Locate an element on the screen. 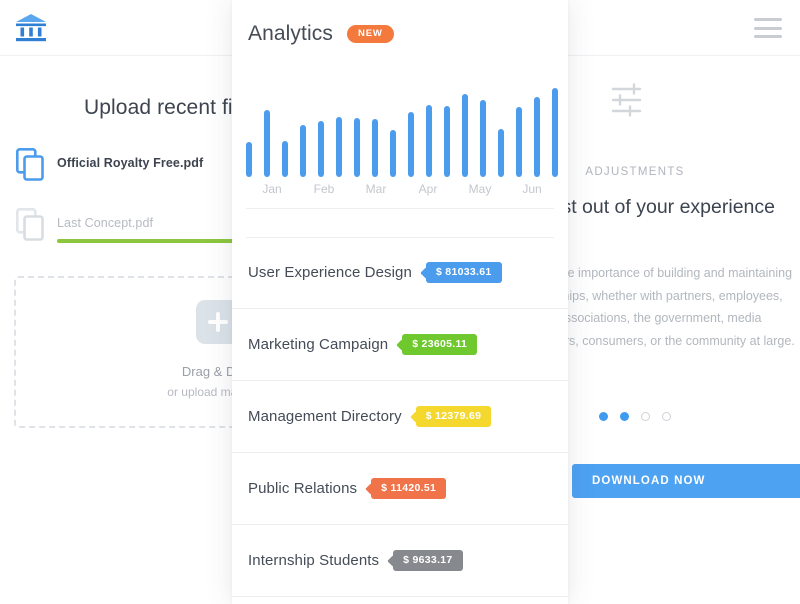 This screenshot has width=800, height=604. analytics-item-label: User Experience Design is located at coordinates (330, 272).